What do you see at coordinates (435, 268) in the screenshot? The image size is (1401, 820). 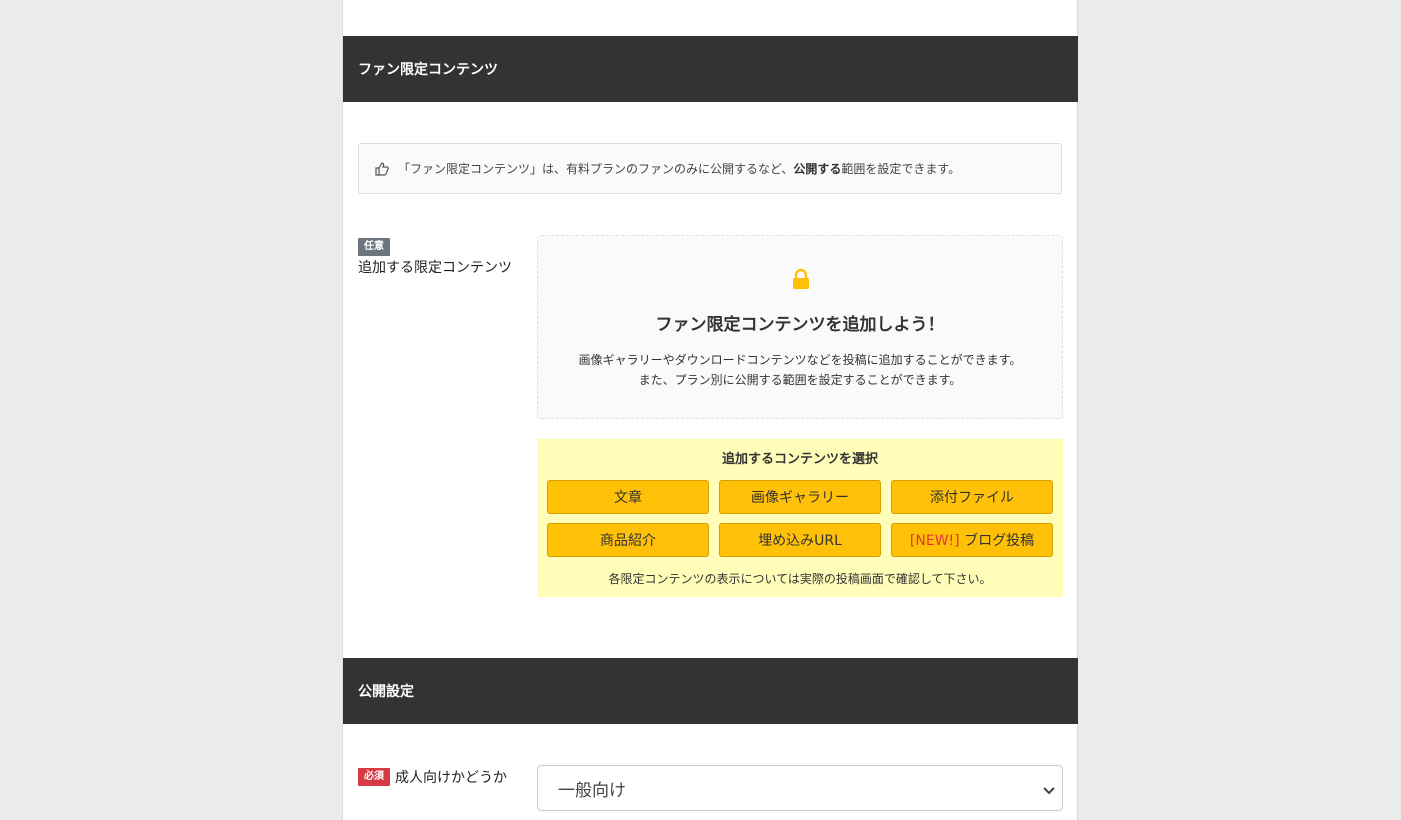 I see `limited-content-label: 追加する限定コンテンツ` at bounding box center [435, 268].